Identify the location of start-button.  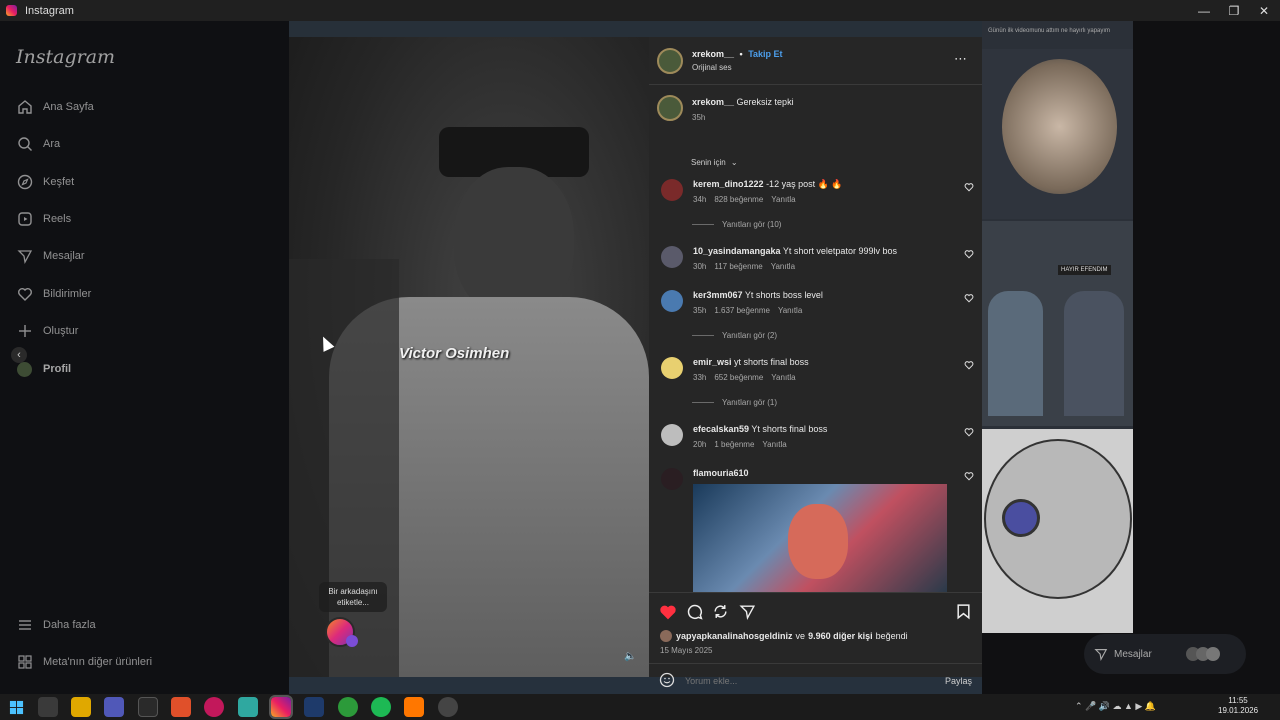
(16, 707).